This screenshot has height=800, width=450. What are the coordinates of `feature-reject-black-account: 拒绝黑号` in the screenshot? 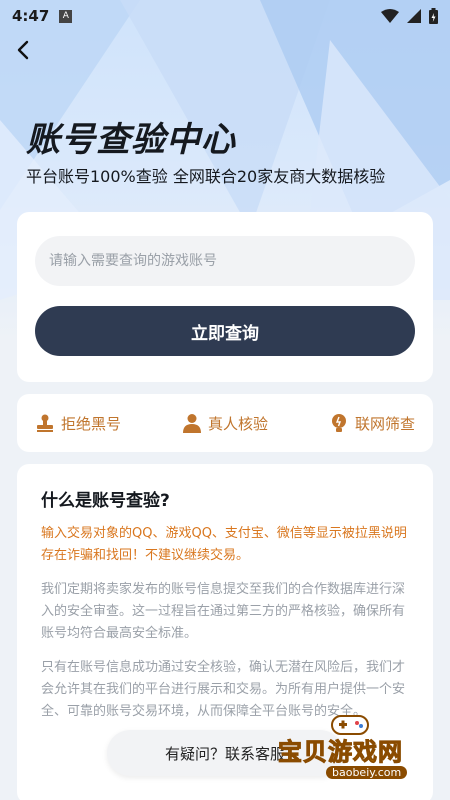 It's located at (78, 423).